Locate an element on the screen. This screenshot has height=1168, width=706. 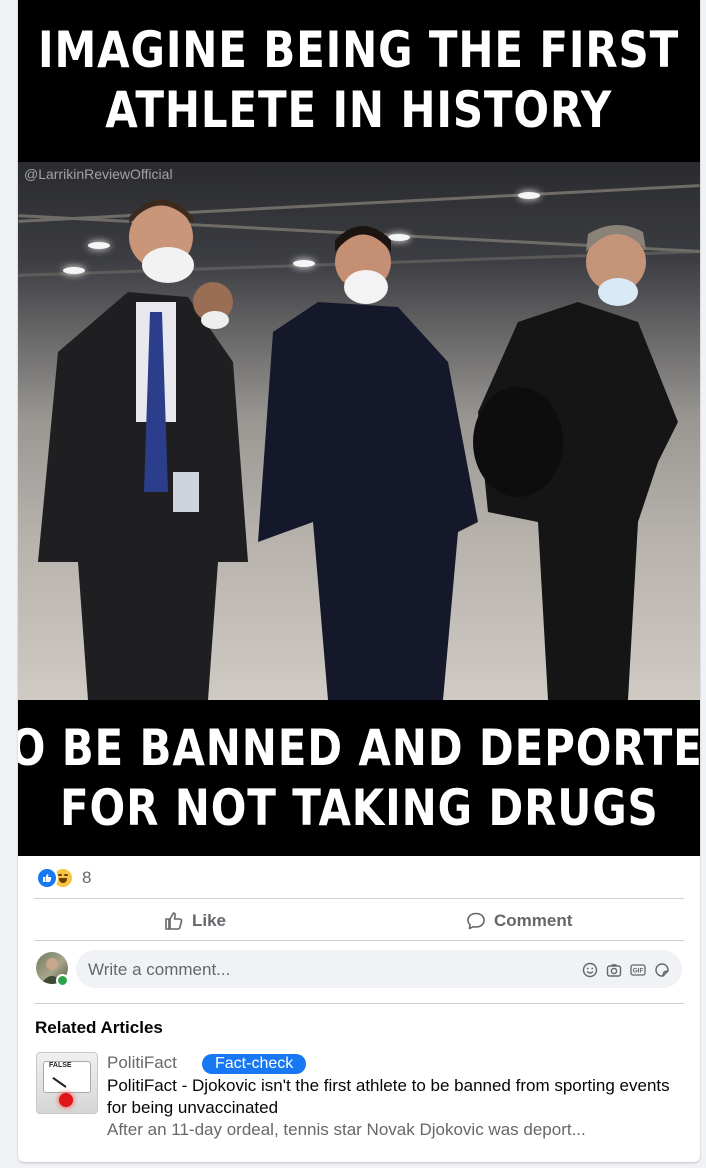
comment-button: Comment is located at coordinates (519, 921).